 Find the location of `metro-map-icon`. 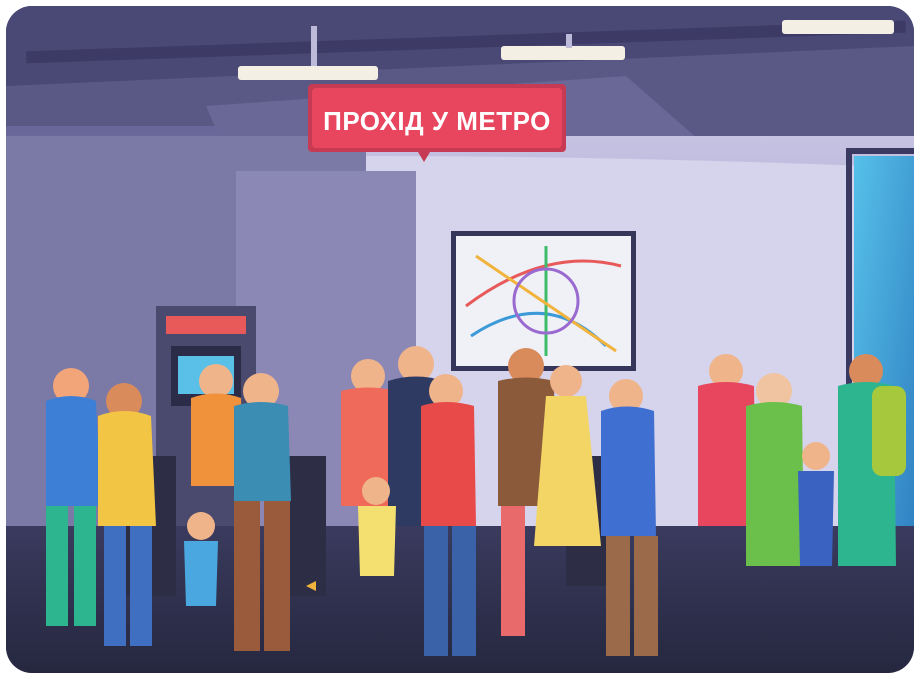

metro-map-icon is located at coordinates (543, 301).